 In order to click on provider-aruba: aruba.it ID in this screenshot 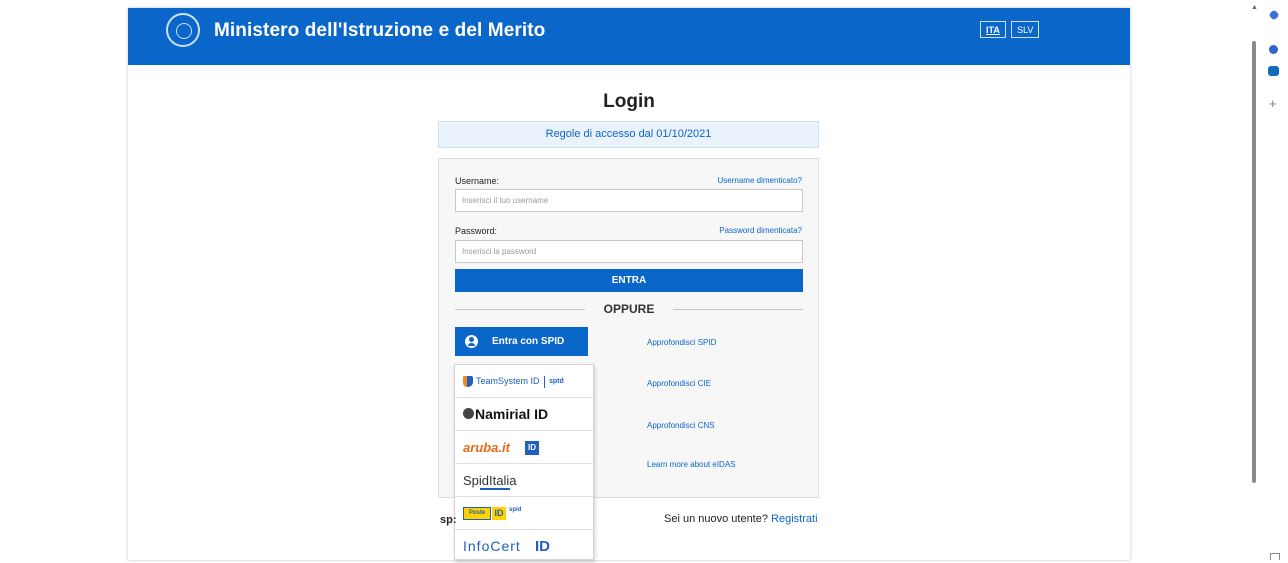, I will do `click(524, 447)`.